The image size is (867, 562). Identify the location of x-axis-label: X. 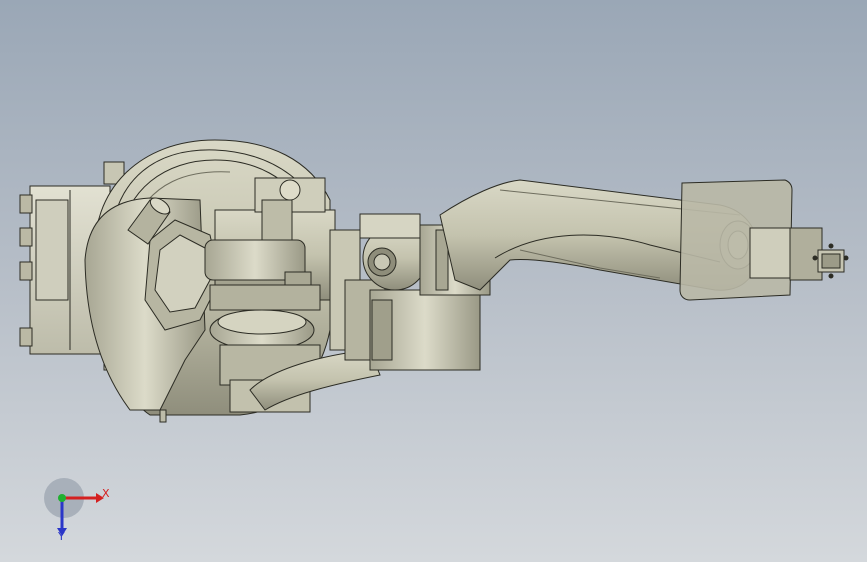
(106, 493).